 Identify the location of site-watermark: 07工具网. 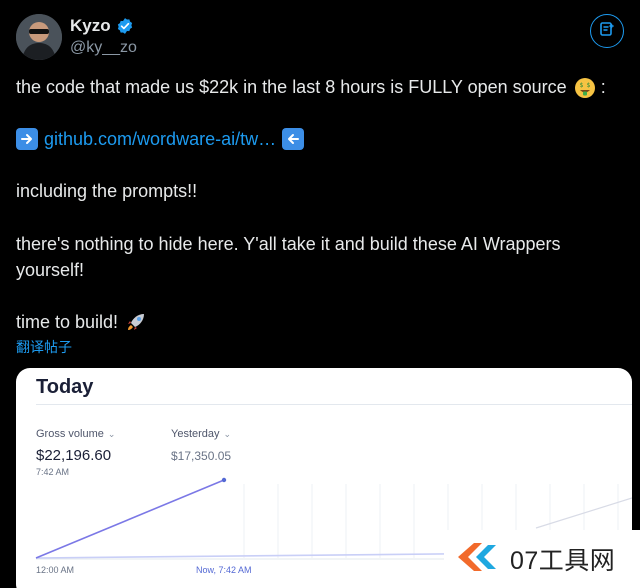
(542, 559).